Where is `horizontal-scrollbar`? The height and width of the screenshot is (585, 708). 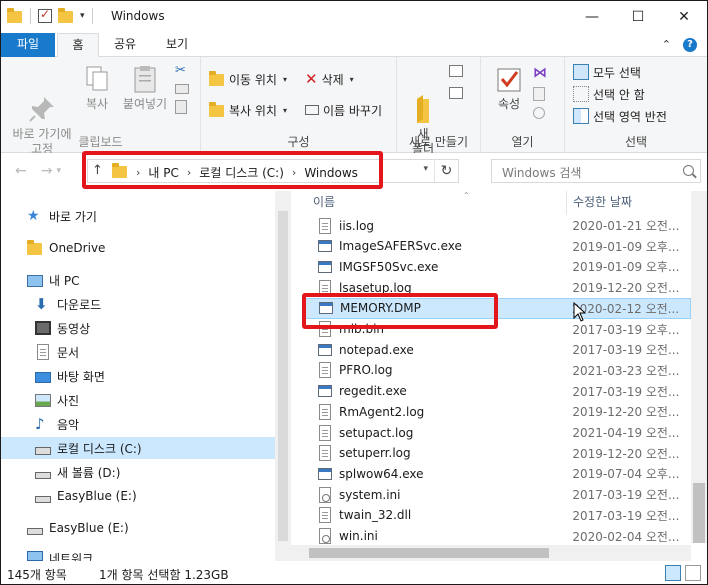
horizontal-scrollbar is located at coordinates (491, 553).